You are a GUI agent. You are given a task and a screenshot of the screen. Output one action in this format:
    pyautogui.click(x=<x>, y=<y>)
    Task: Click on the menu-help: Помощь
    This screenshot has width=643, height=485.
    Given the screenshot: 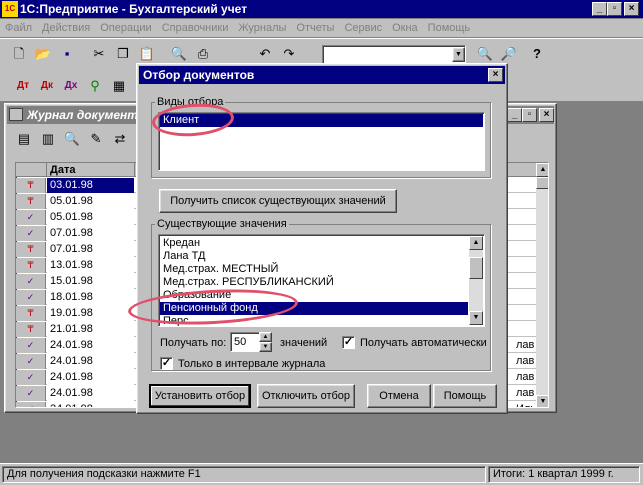 What is the action you would take?
    pyautogui.click(x=449, y=28)
    